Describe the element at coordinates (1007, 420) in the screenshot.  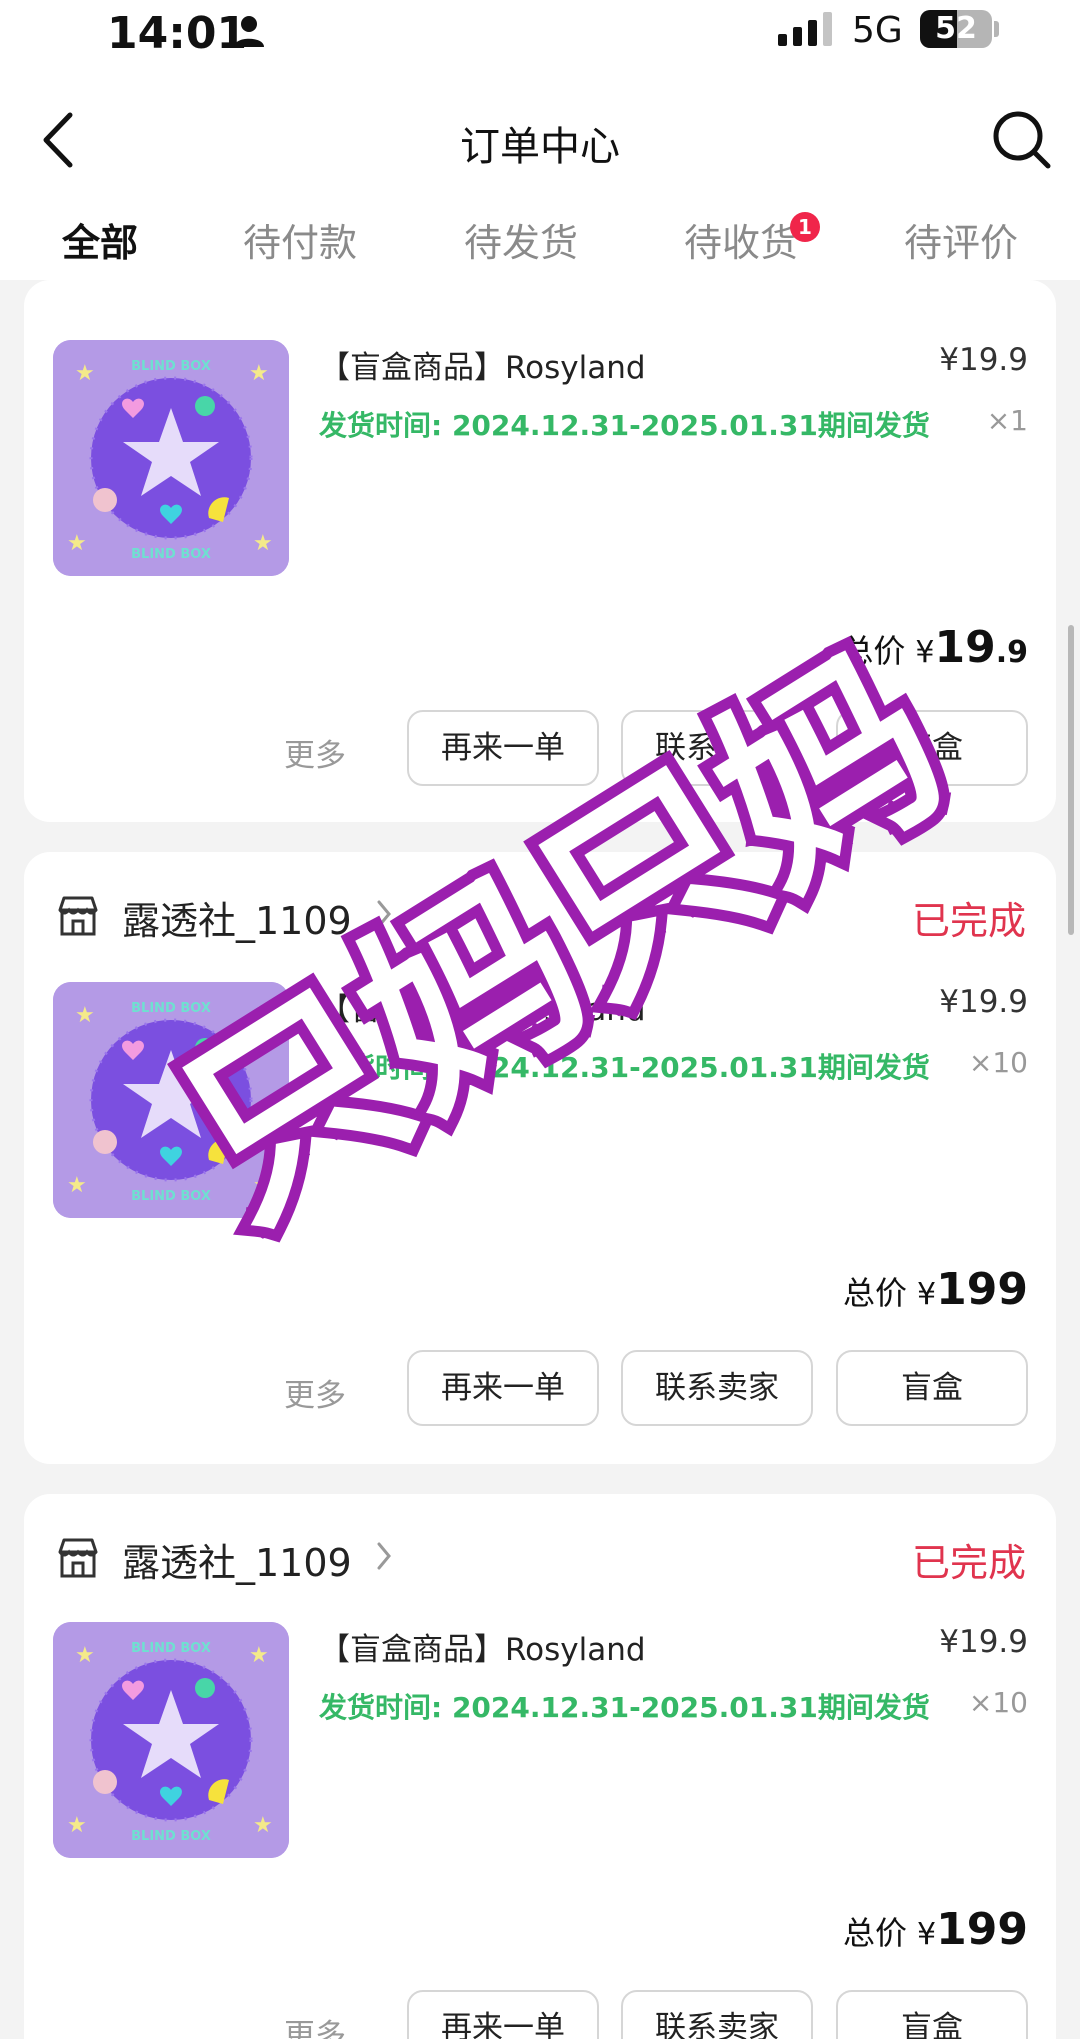
I see `product-qty: ×1` at that location.